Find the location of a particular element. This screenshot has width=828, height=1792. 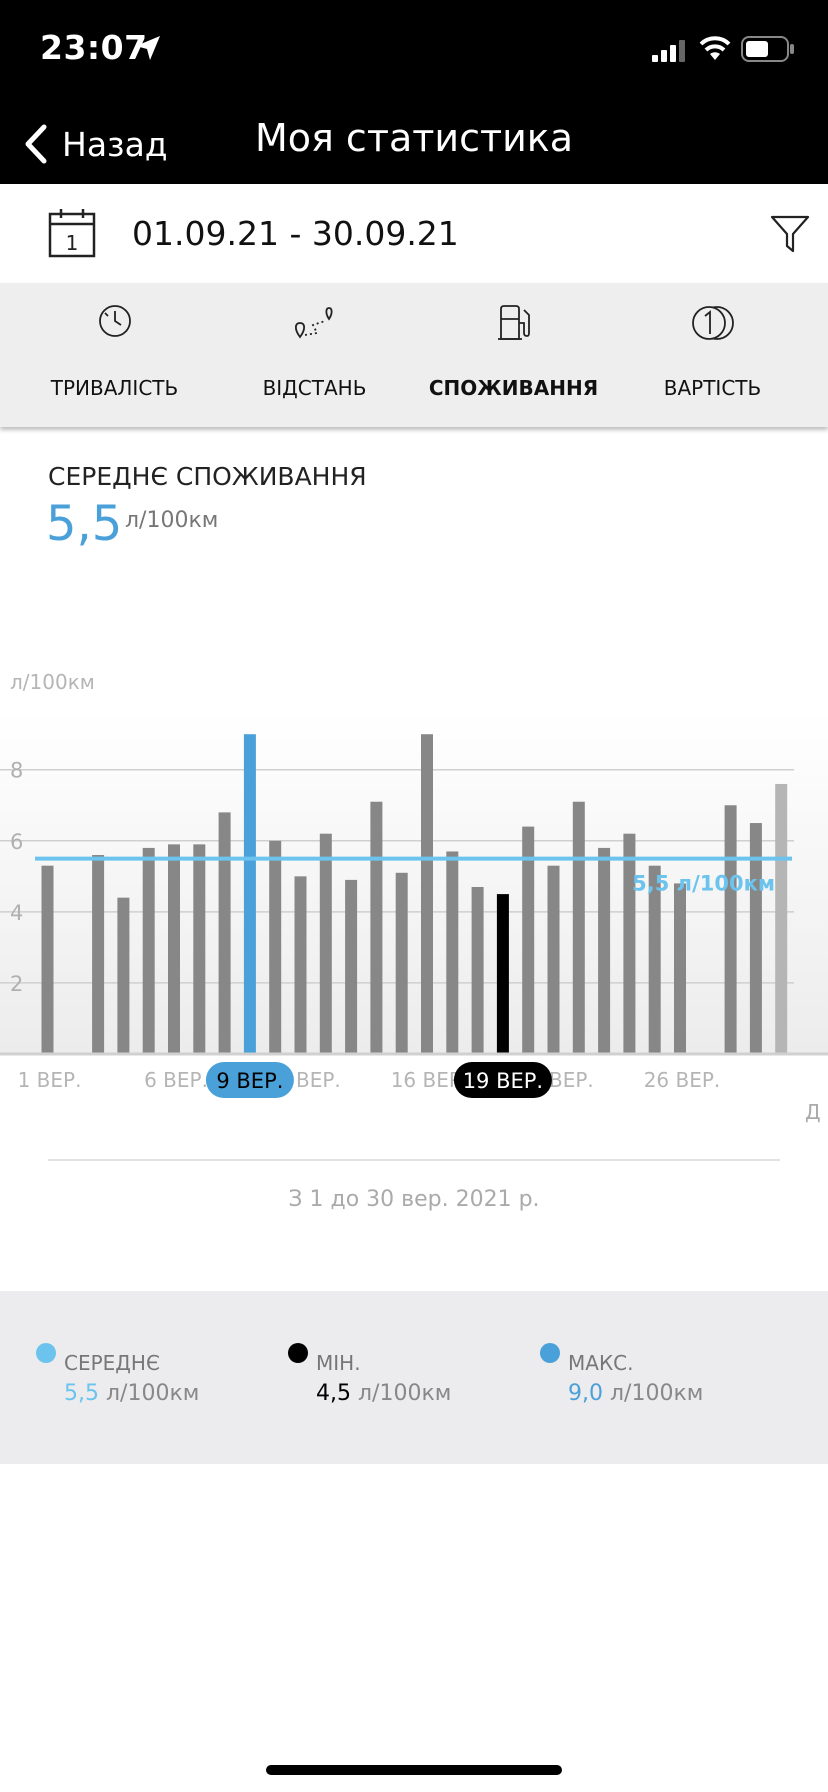

legend-min-name: МІН. is located at coordinates (338, 1363).